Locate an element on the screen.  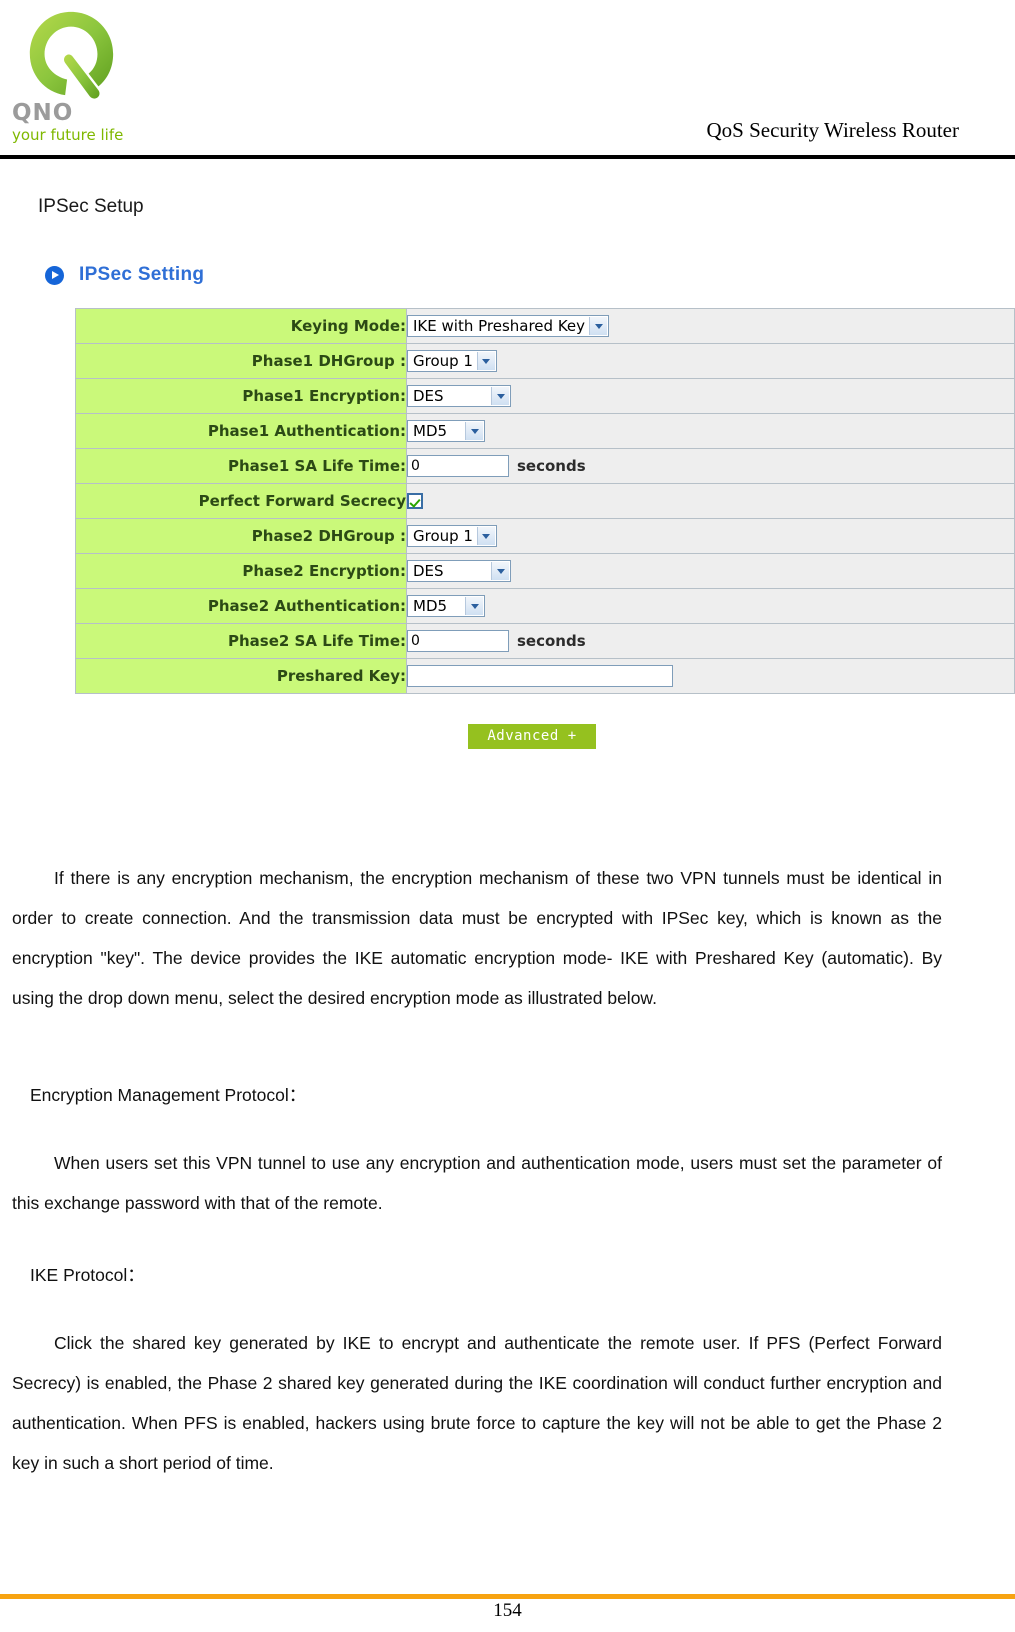
qno-logo: QNO your future life is located at coordinates (92, 77).